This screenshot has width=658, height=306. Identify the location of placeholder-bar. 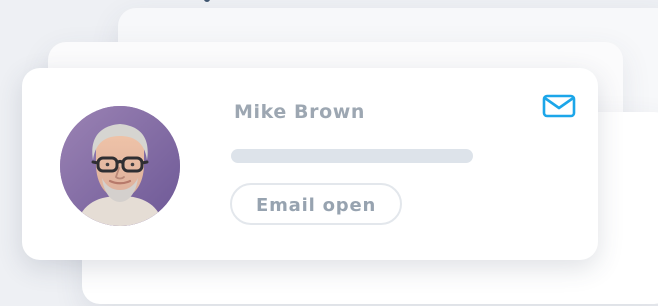
(352, 156).